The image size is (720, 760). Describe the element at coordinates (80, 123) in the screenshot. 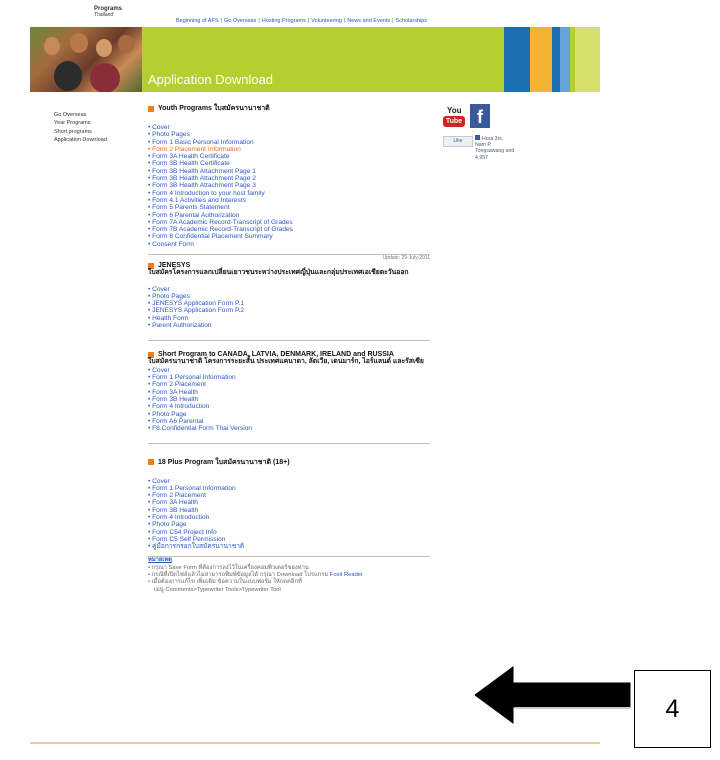

I see `leftnav-year-programs: Year Programs` at that location.